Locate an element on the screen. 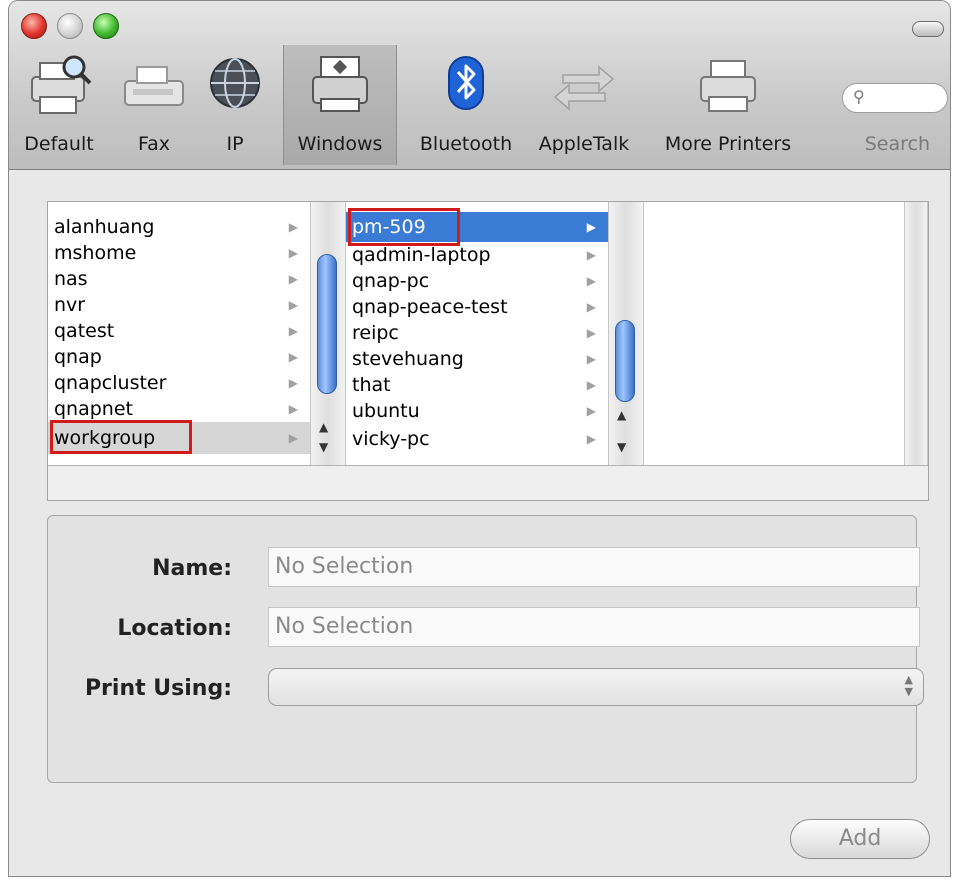 This screenshot has height=881, width=953. list-item: qnap ▶ is located at coordinates (179, 357).